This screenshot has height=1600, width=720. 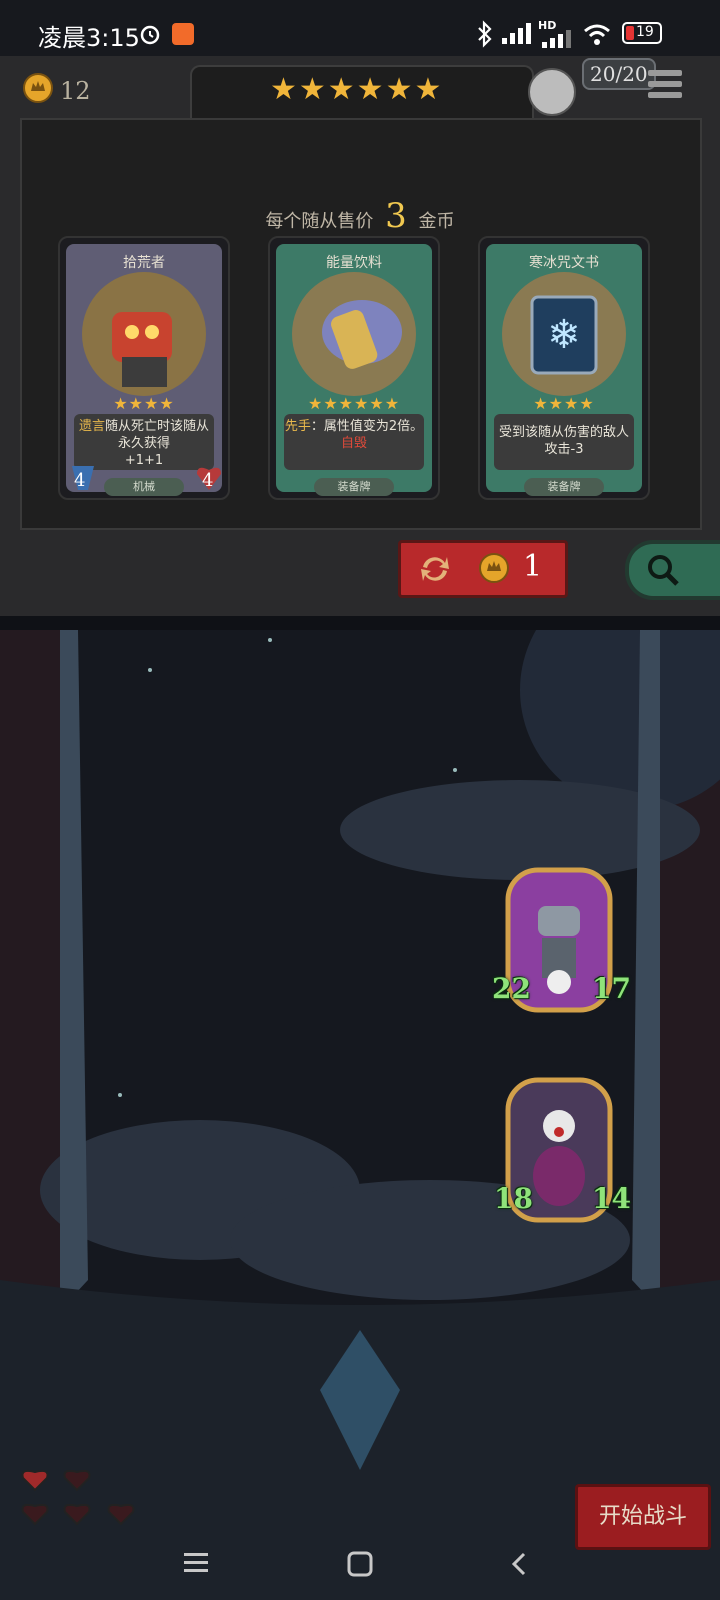 What do you see at coordinates (319, 221) in the screenshot?
I see `sell-prefix: 每个随从售价` at bounding box center [319, 221].